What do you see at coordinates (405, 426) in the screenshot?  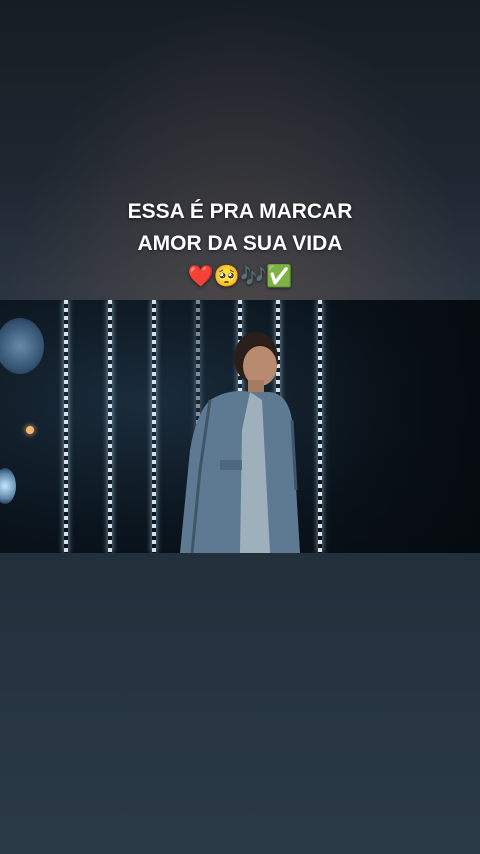 I see `stage-shadow` at bounding box center [405, 426].